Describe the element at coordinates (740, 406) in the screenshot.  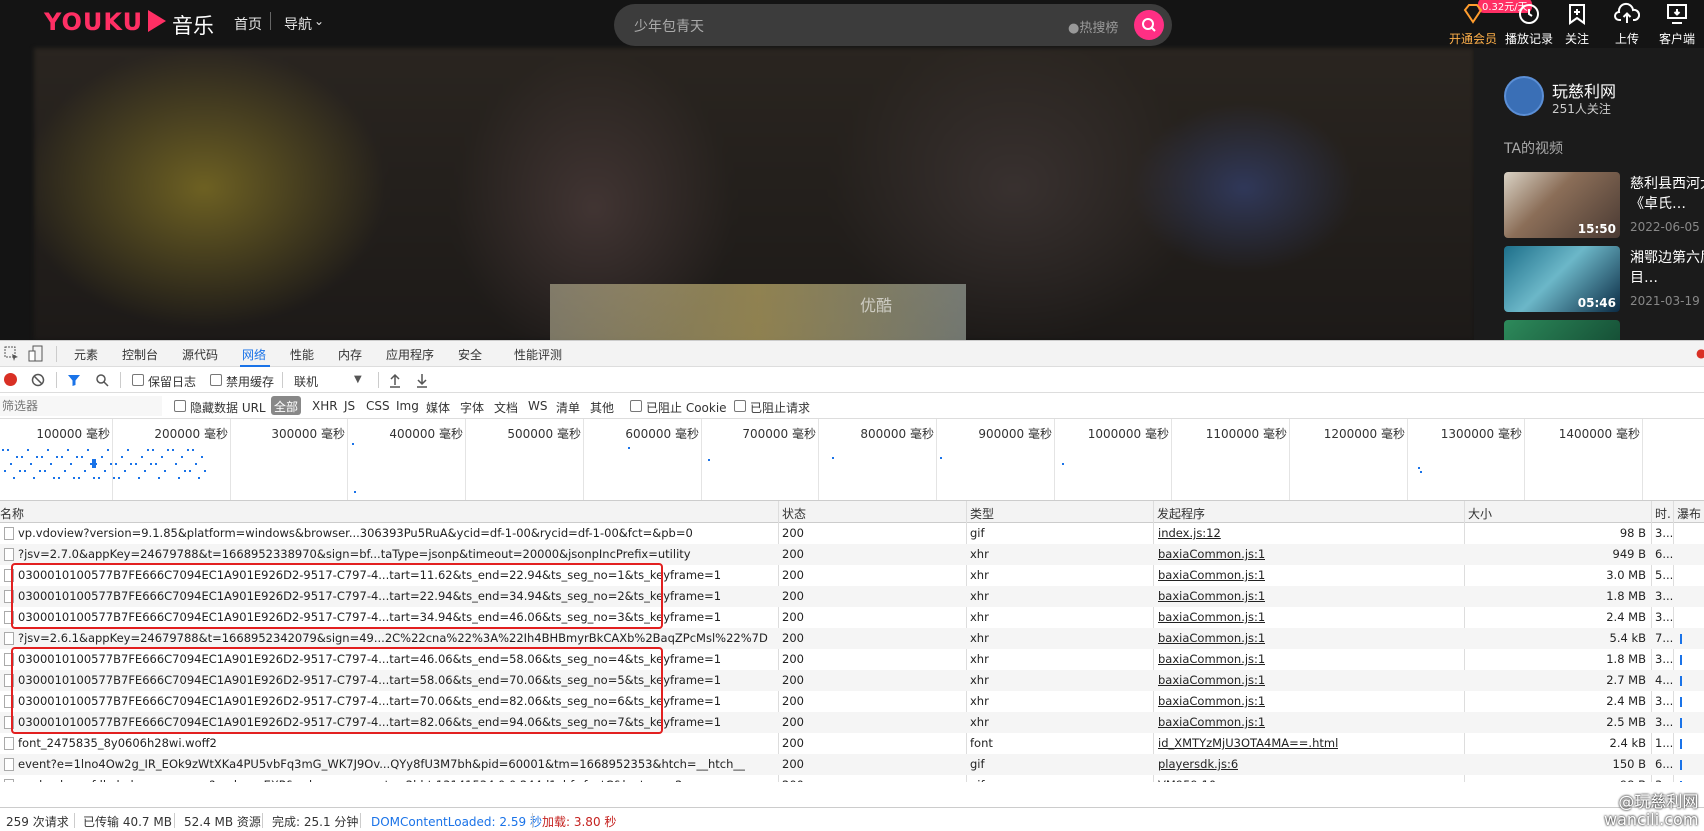
I see `blocked-requests-checkbox` at that location.